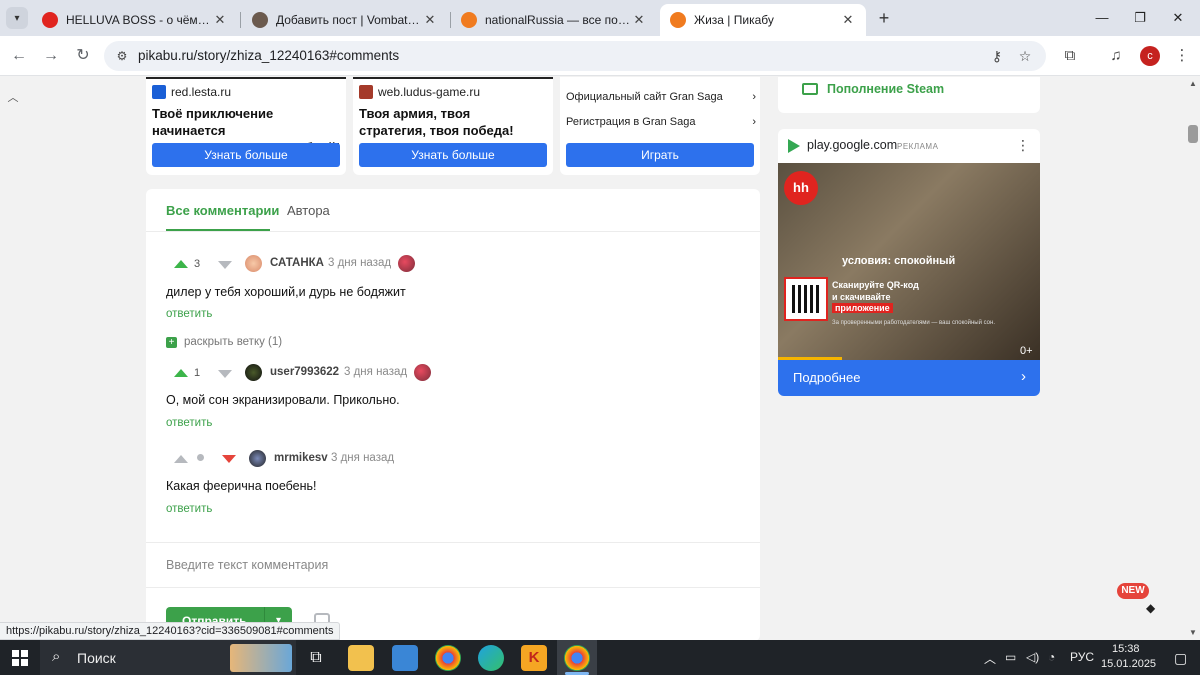 This screenshot has height=675, width=1200. What do you see at coordinates (448, 658) in the screenshot?
I see `chrome-icon` at bounding box center [448, 658].